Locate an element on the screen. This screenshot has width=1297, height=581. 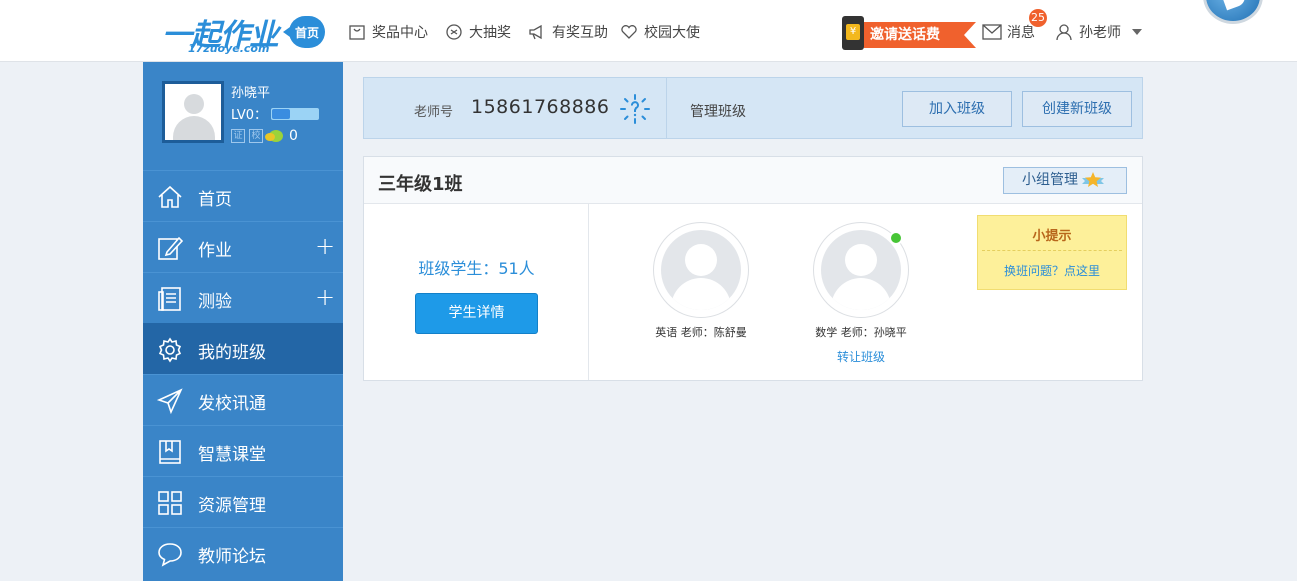
profile-name: 孙晓平 is located at coordinates (251, 93).